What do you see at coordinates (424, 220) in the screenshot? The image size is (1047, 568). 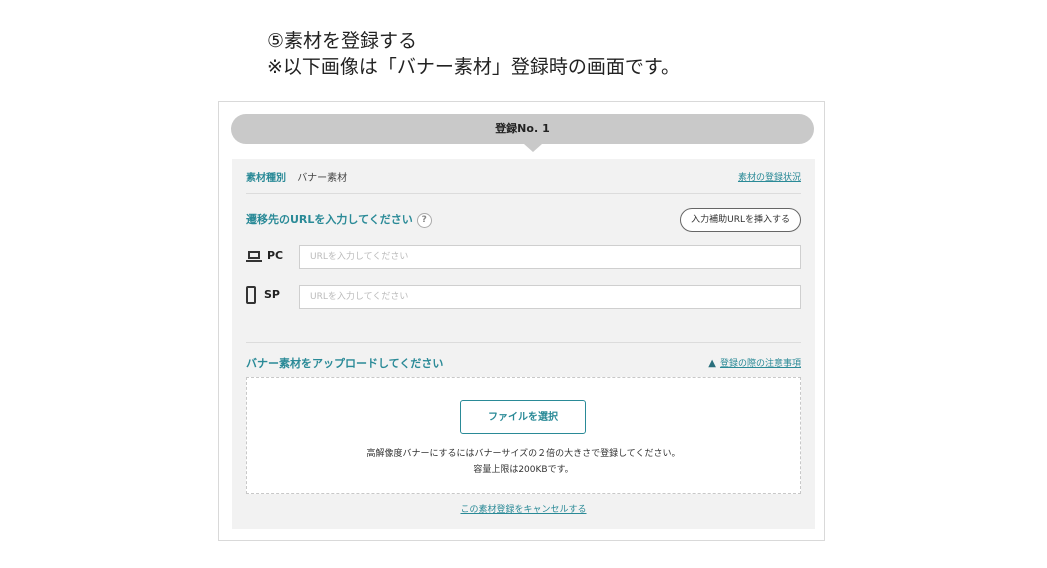 I see `help-icon: ?` at bounding box center [424, 220].